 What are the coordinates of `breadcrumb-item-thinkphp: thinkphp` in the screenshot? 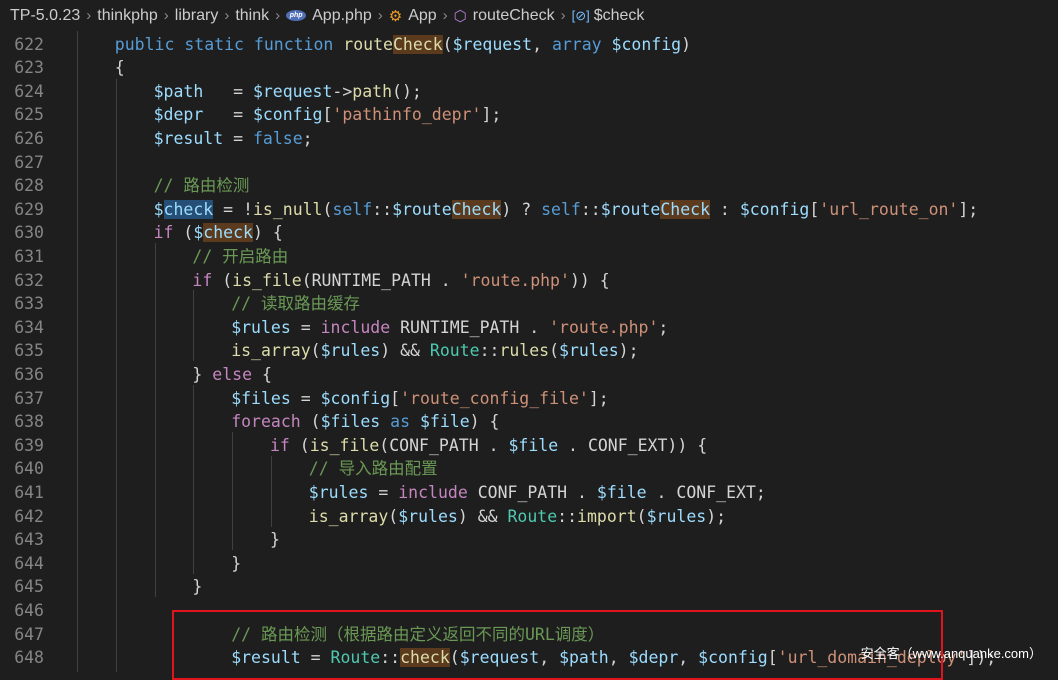 It's located at (127, 16).